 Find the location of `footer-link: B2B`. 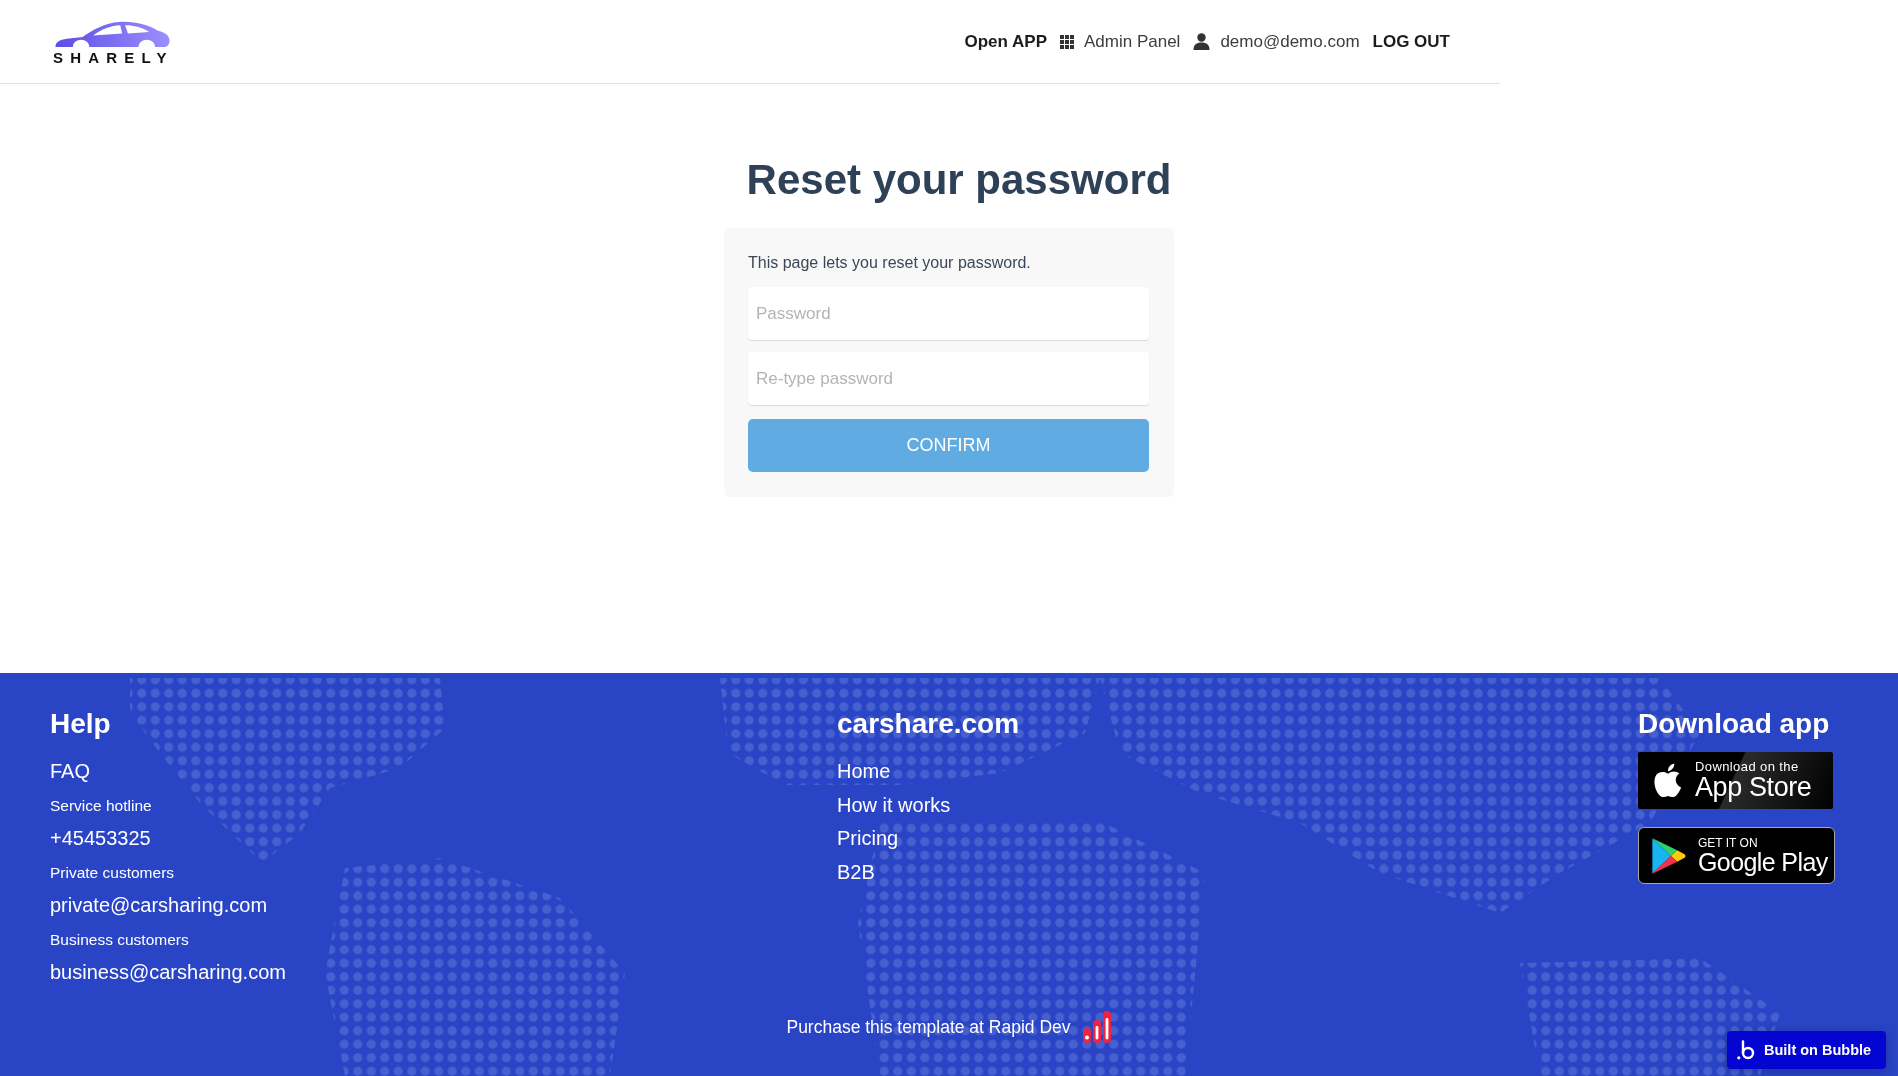

footer-link: B2B is located at coordinates (856, 872).